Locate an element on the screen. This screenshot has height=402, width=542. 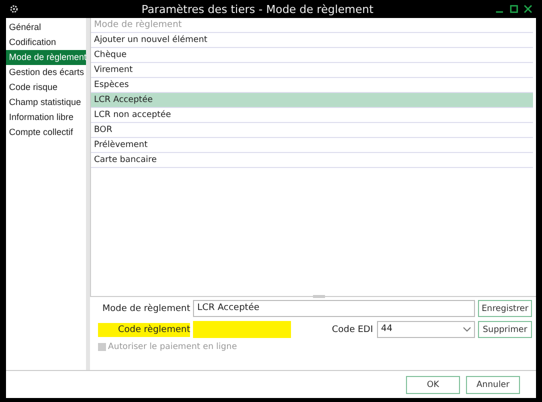
window-title: Paramètres des tiers - Mode de règlement is located at coordinates (257, 9).